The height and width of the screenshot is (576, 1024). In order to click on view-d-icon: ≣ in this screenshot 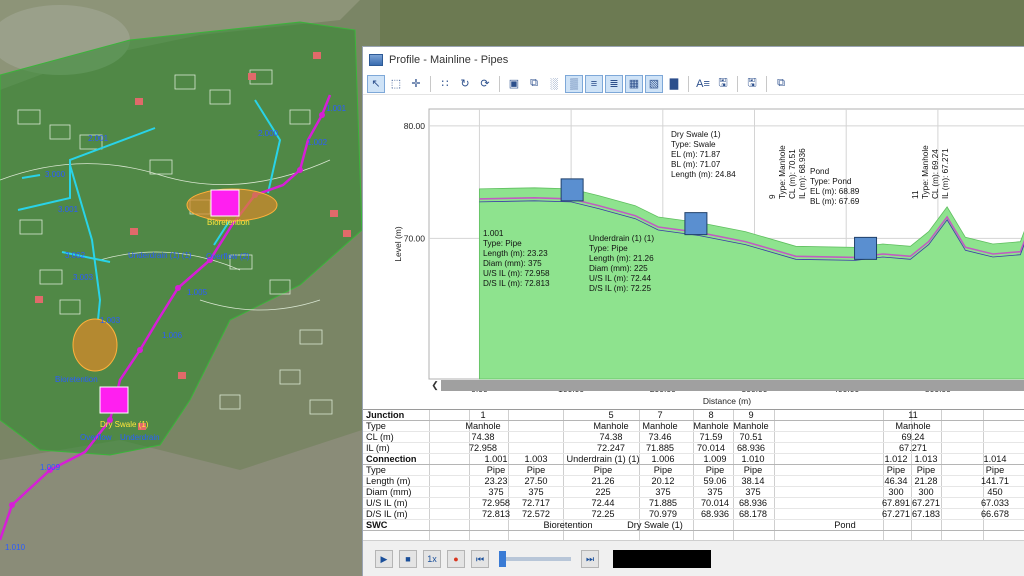, I will do `click(614, 83)`.